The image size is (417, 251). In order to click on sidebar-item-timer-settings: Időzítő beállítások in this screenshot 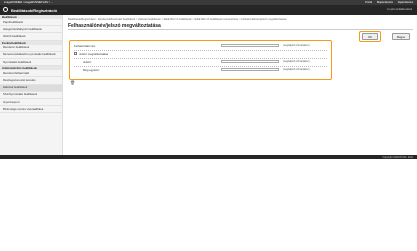, I will do `click(31, 37)`.